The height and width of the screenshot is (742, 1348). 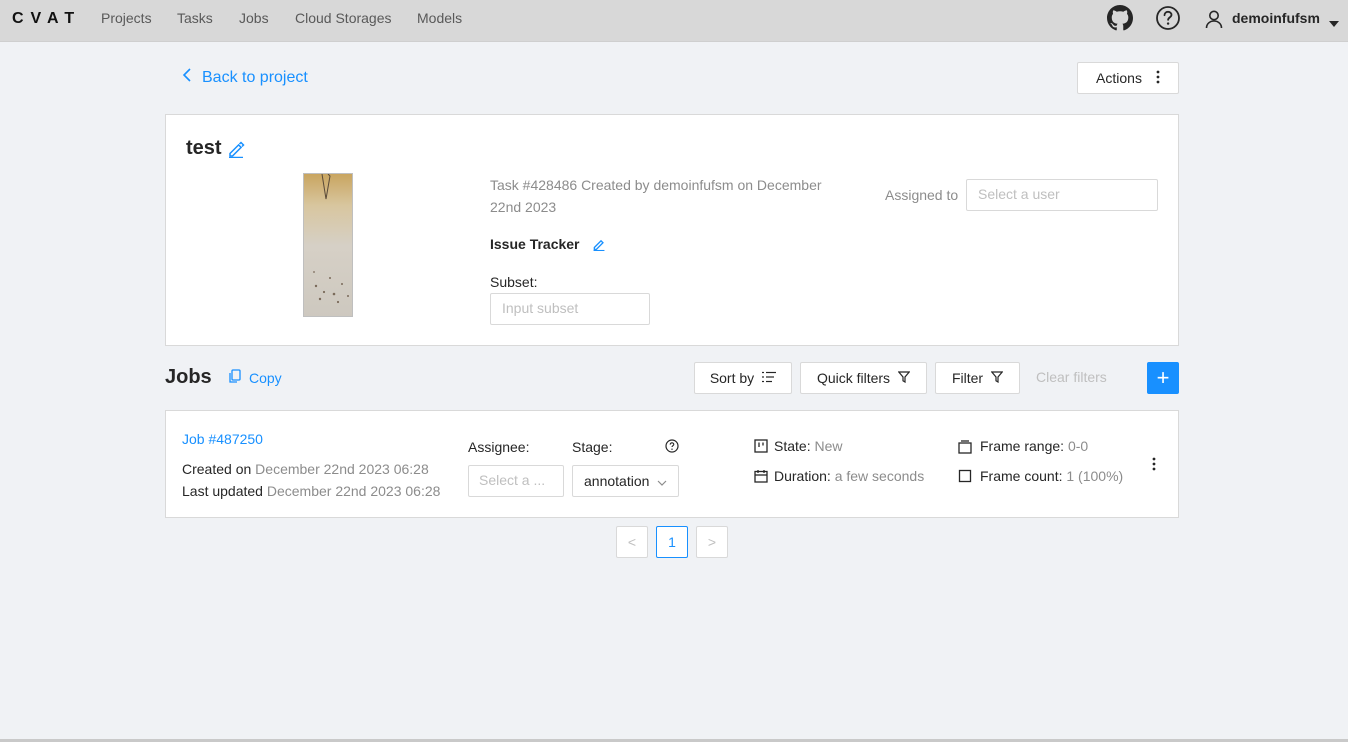 What do you see at coordinates (535, 244) in the screenshot?
I see `issue-tracker-label: Issue Tracker` at bounding box center [535, 244].